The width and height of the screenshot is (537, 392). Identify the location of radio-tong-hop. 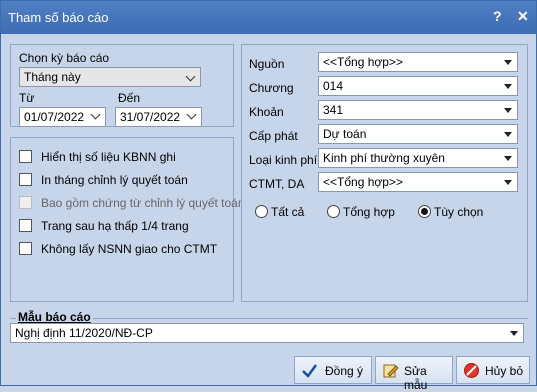
(333, 211).